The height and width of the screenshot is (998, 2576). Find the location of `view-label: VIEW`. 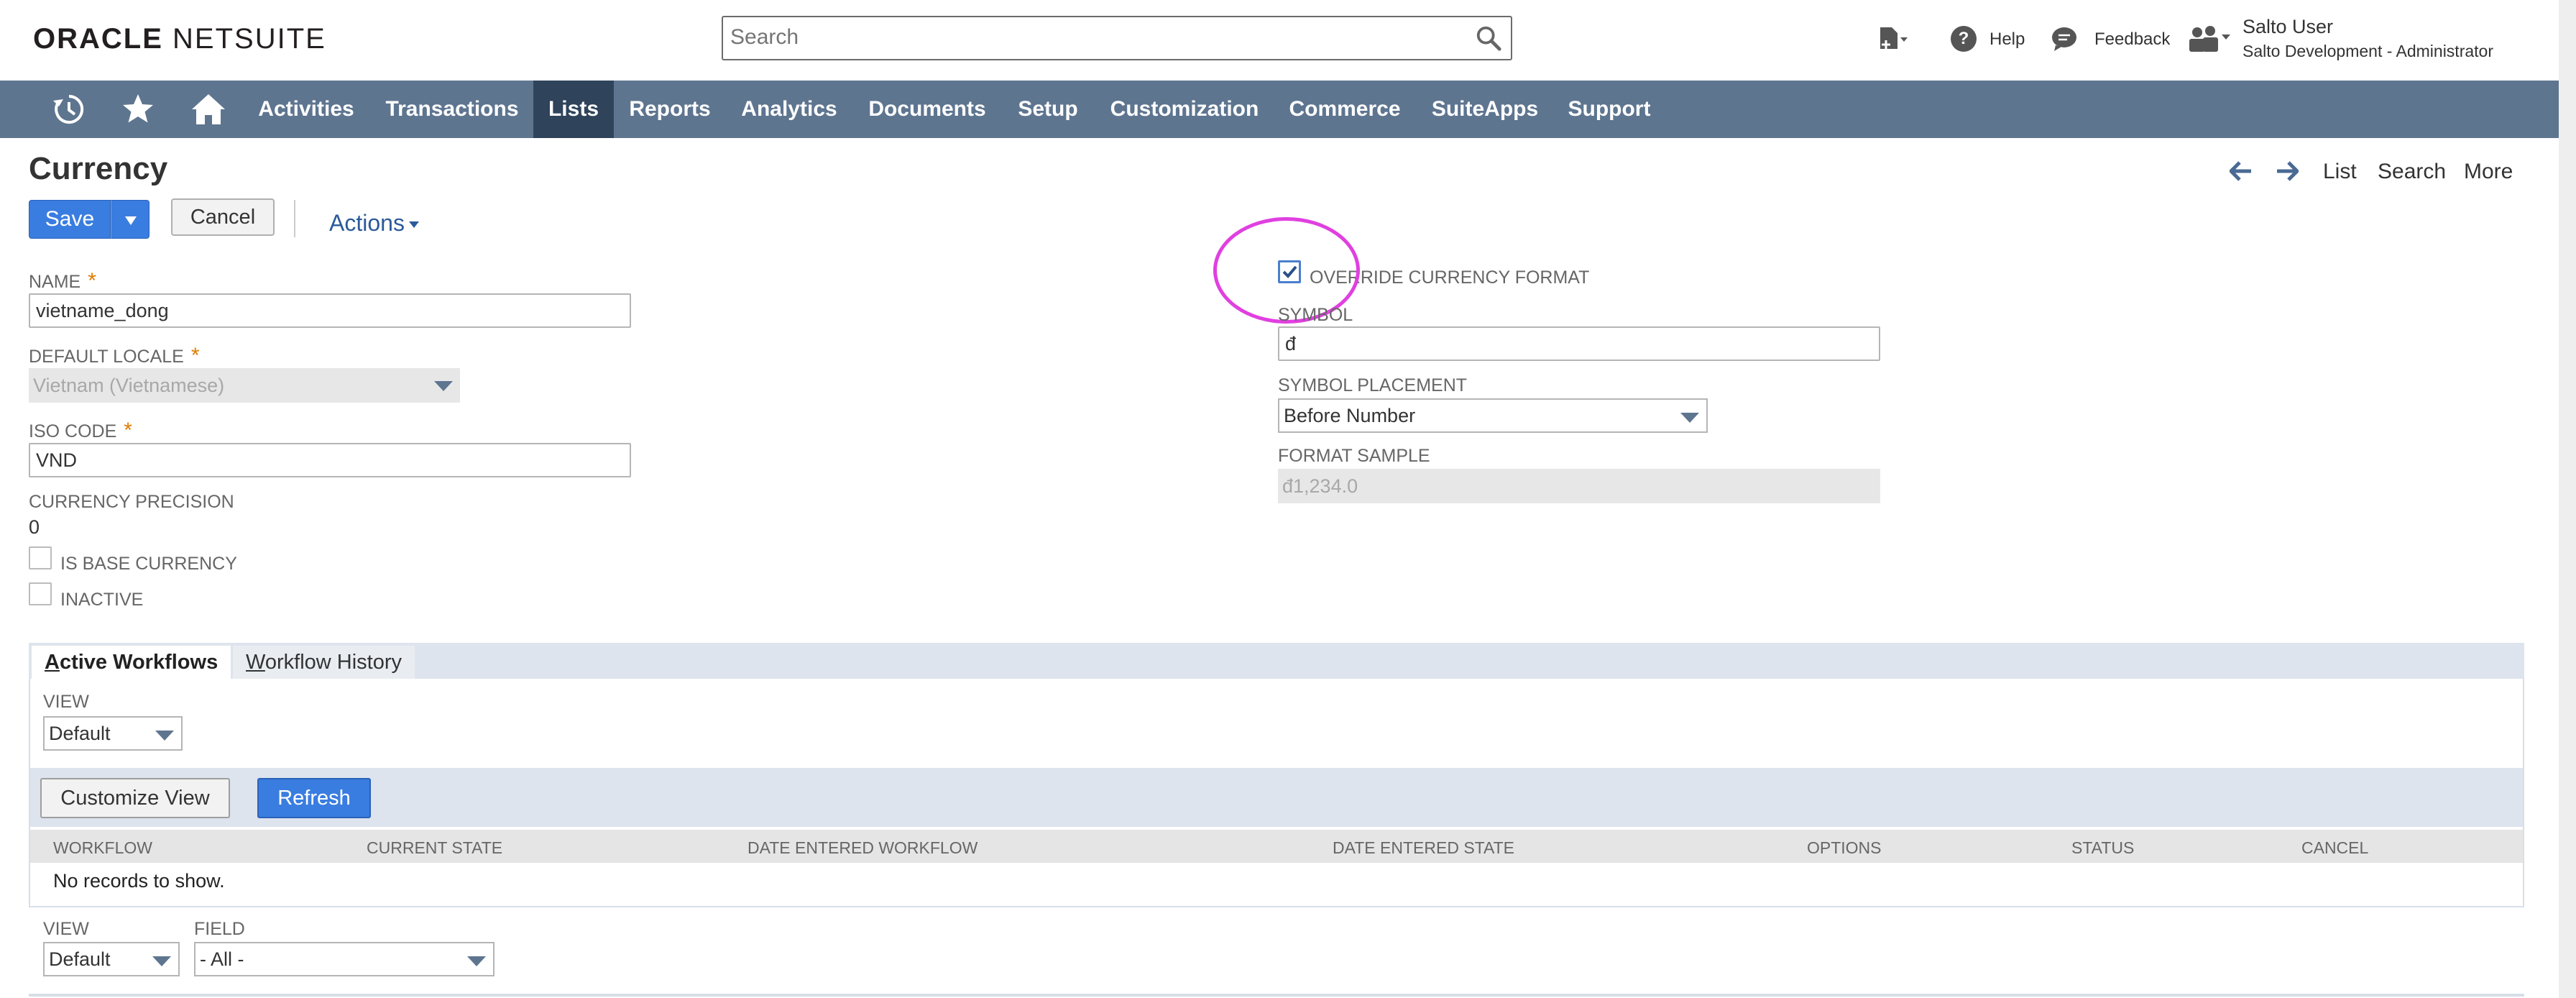

view-label: VIEW is located at coordinates (66, 702).